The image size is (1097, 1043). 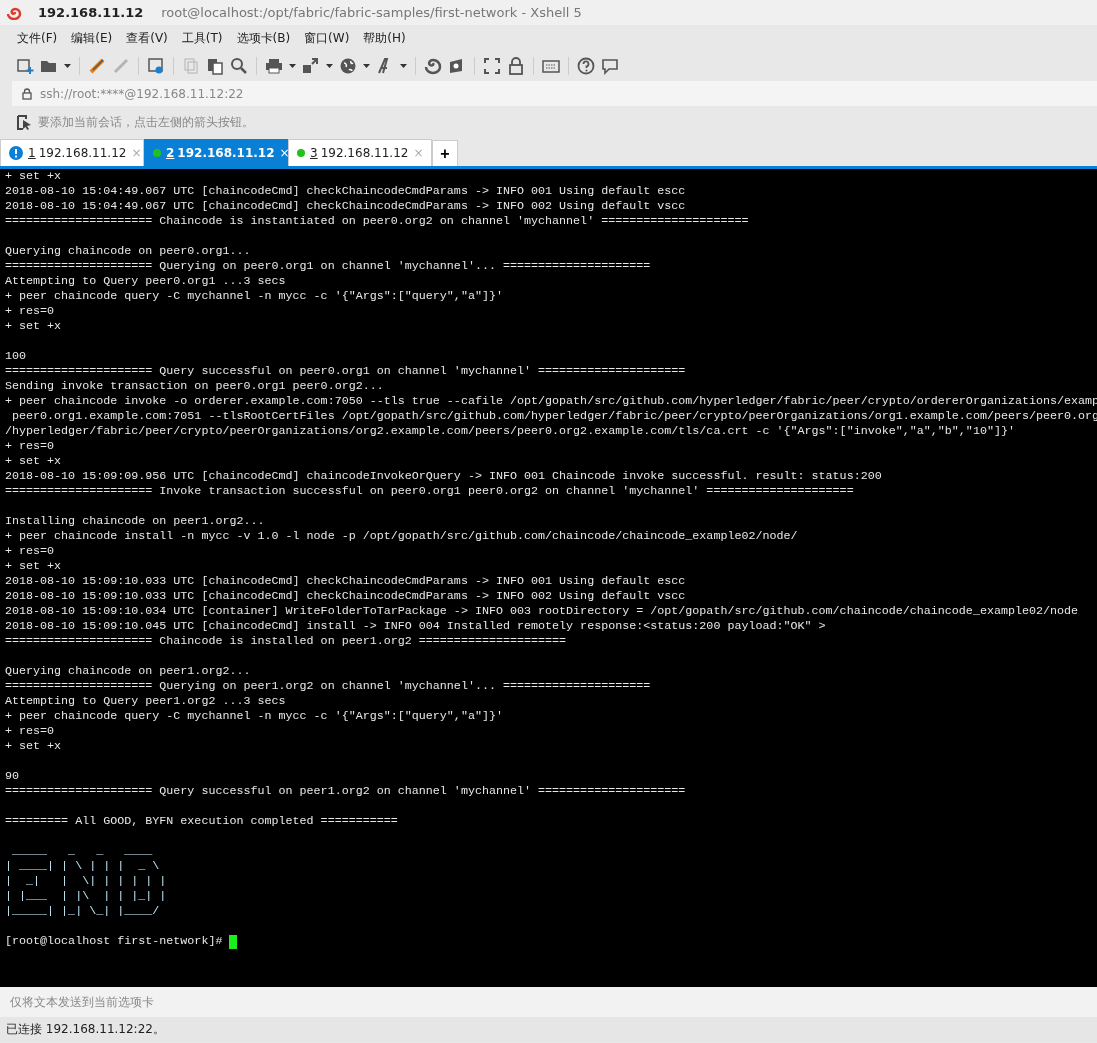 What do you see at coordinates (25, 66) in the screenshot?
I see `new-session-icon` at bounding box center [25, 66].